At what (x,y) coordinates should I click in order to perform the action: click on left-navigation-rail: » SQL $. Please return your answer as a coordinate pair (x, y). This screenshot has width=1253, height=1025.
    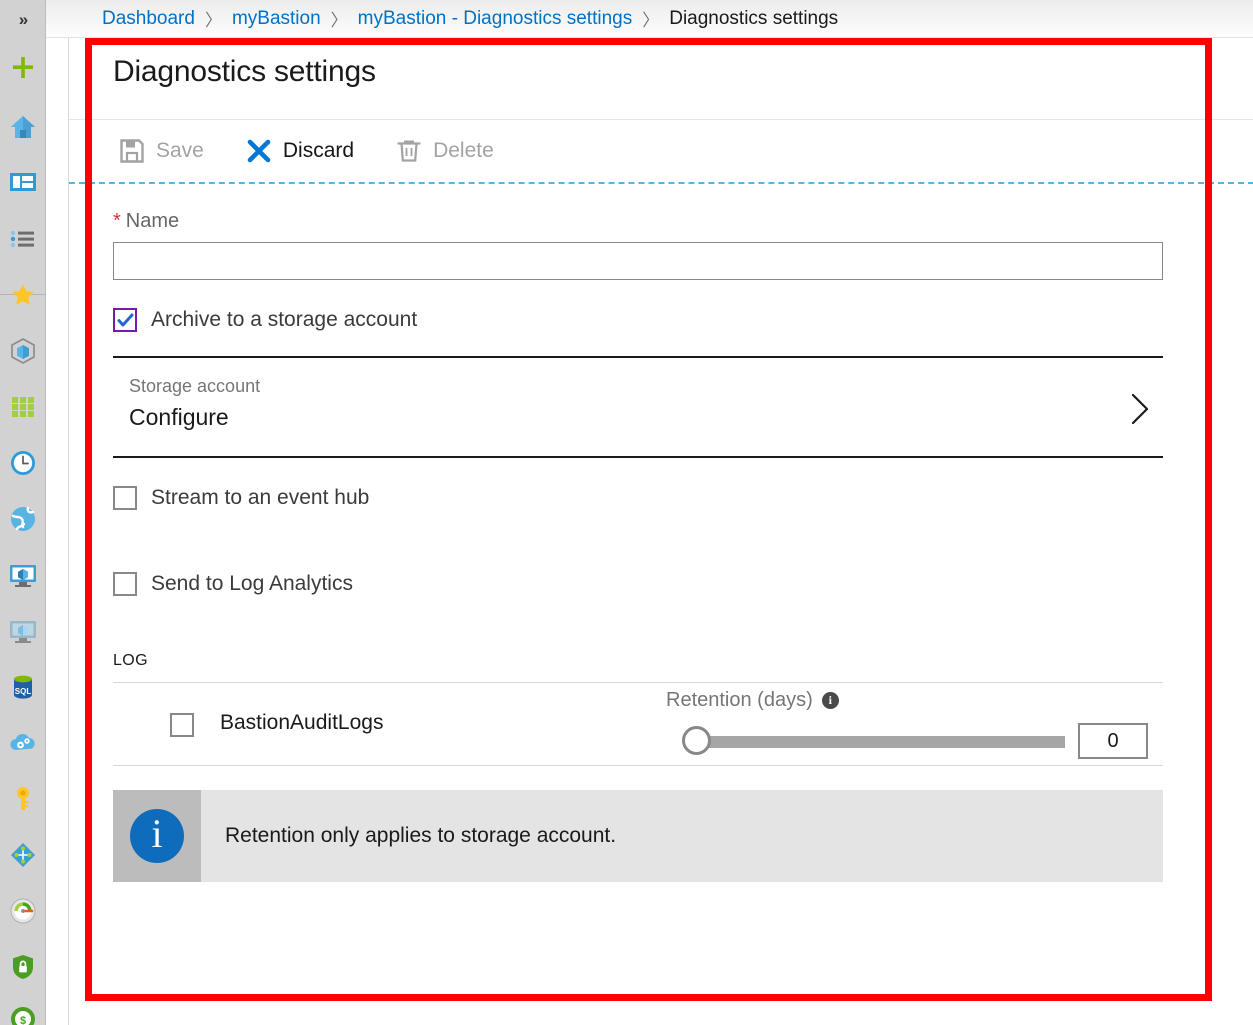
    Looking at the image, I should click on (23, 512).